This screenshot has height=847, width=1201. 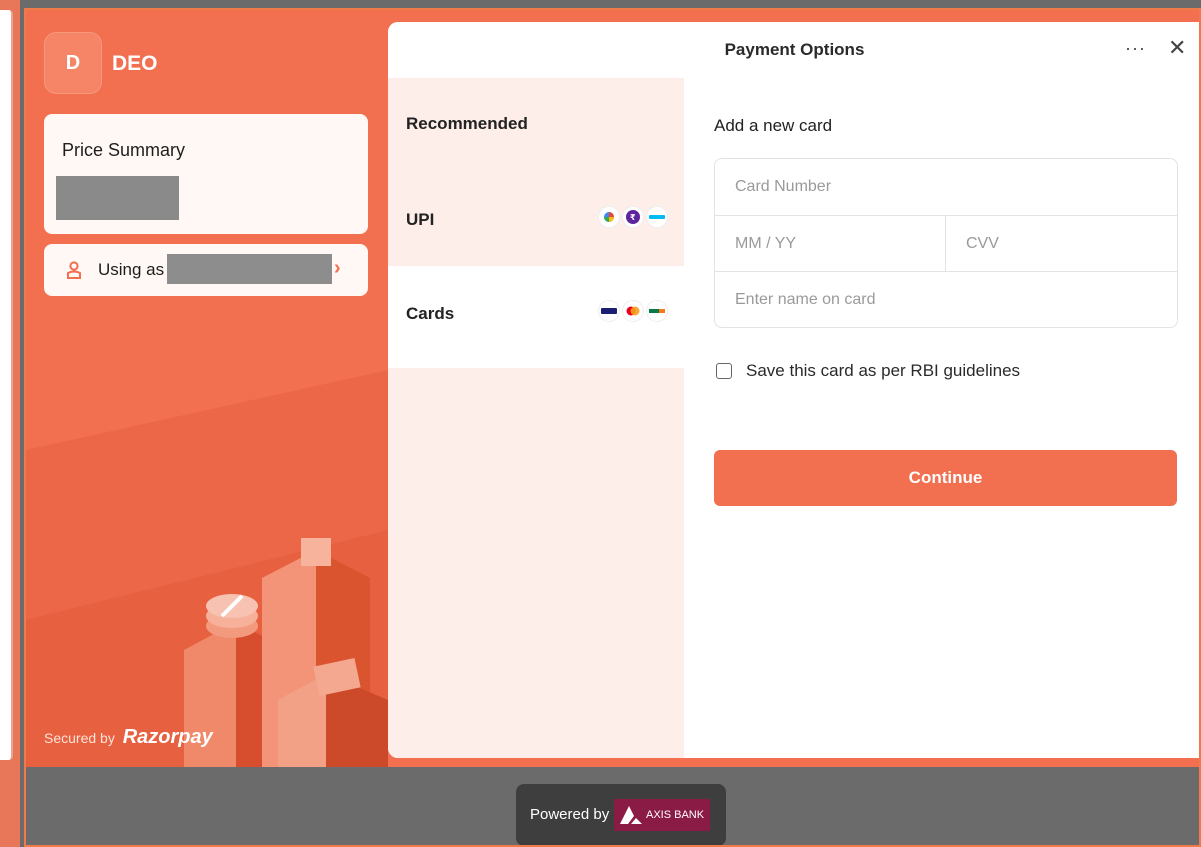 I want to click on card-number-input, so click(x=946, y=187).